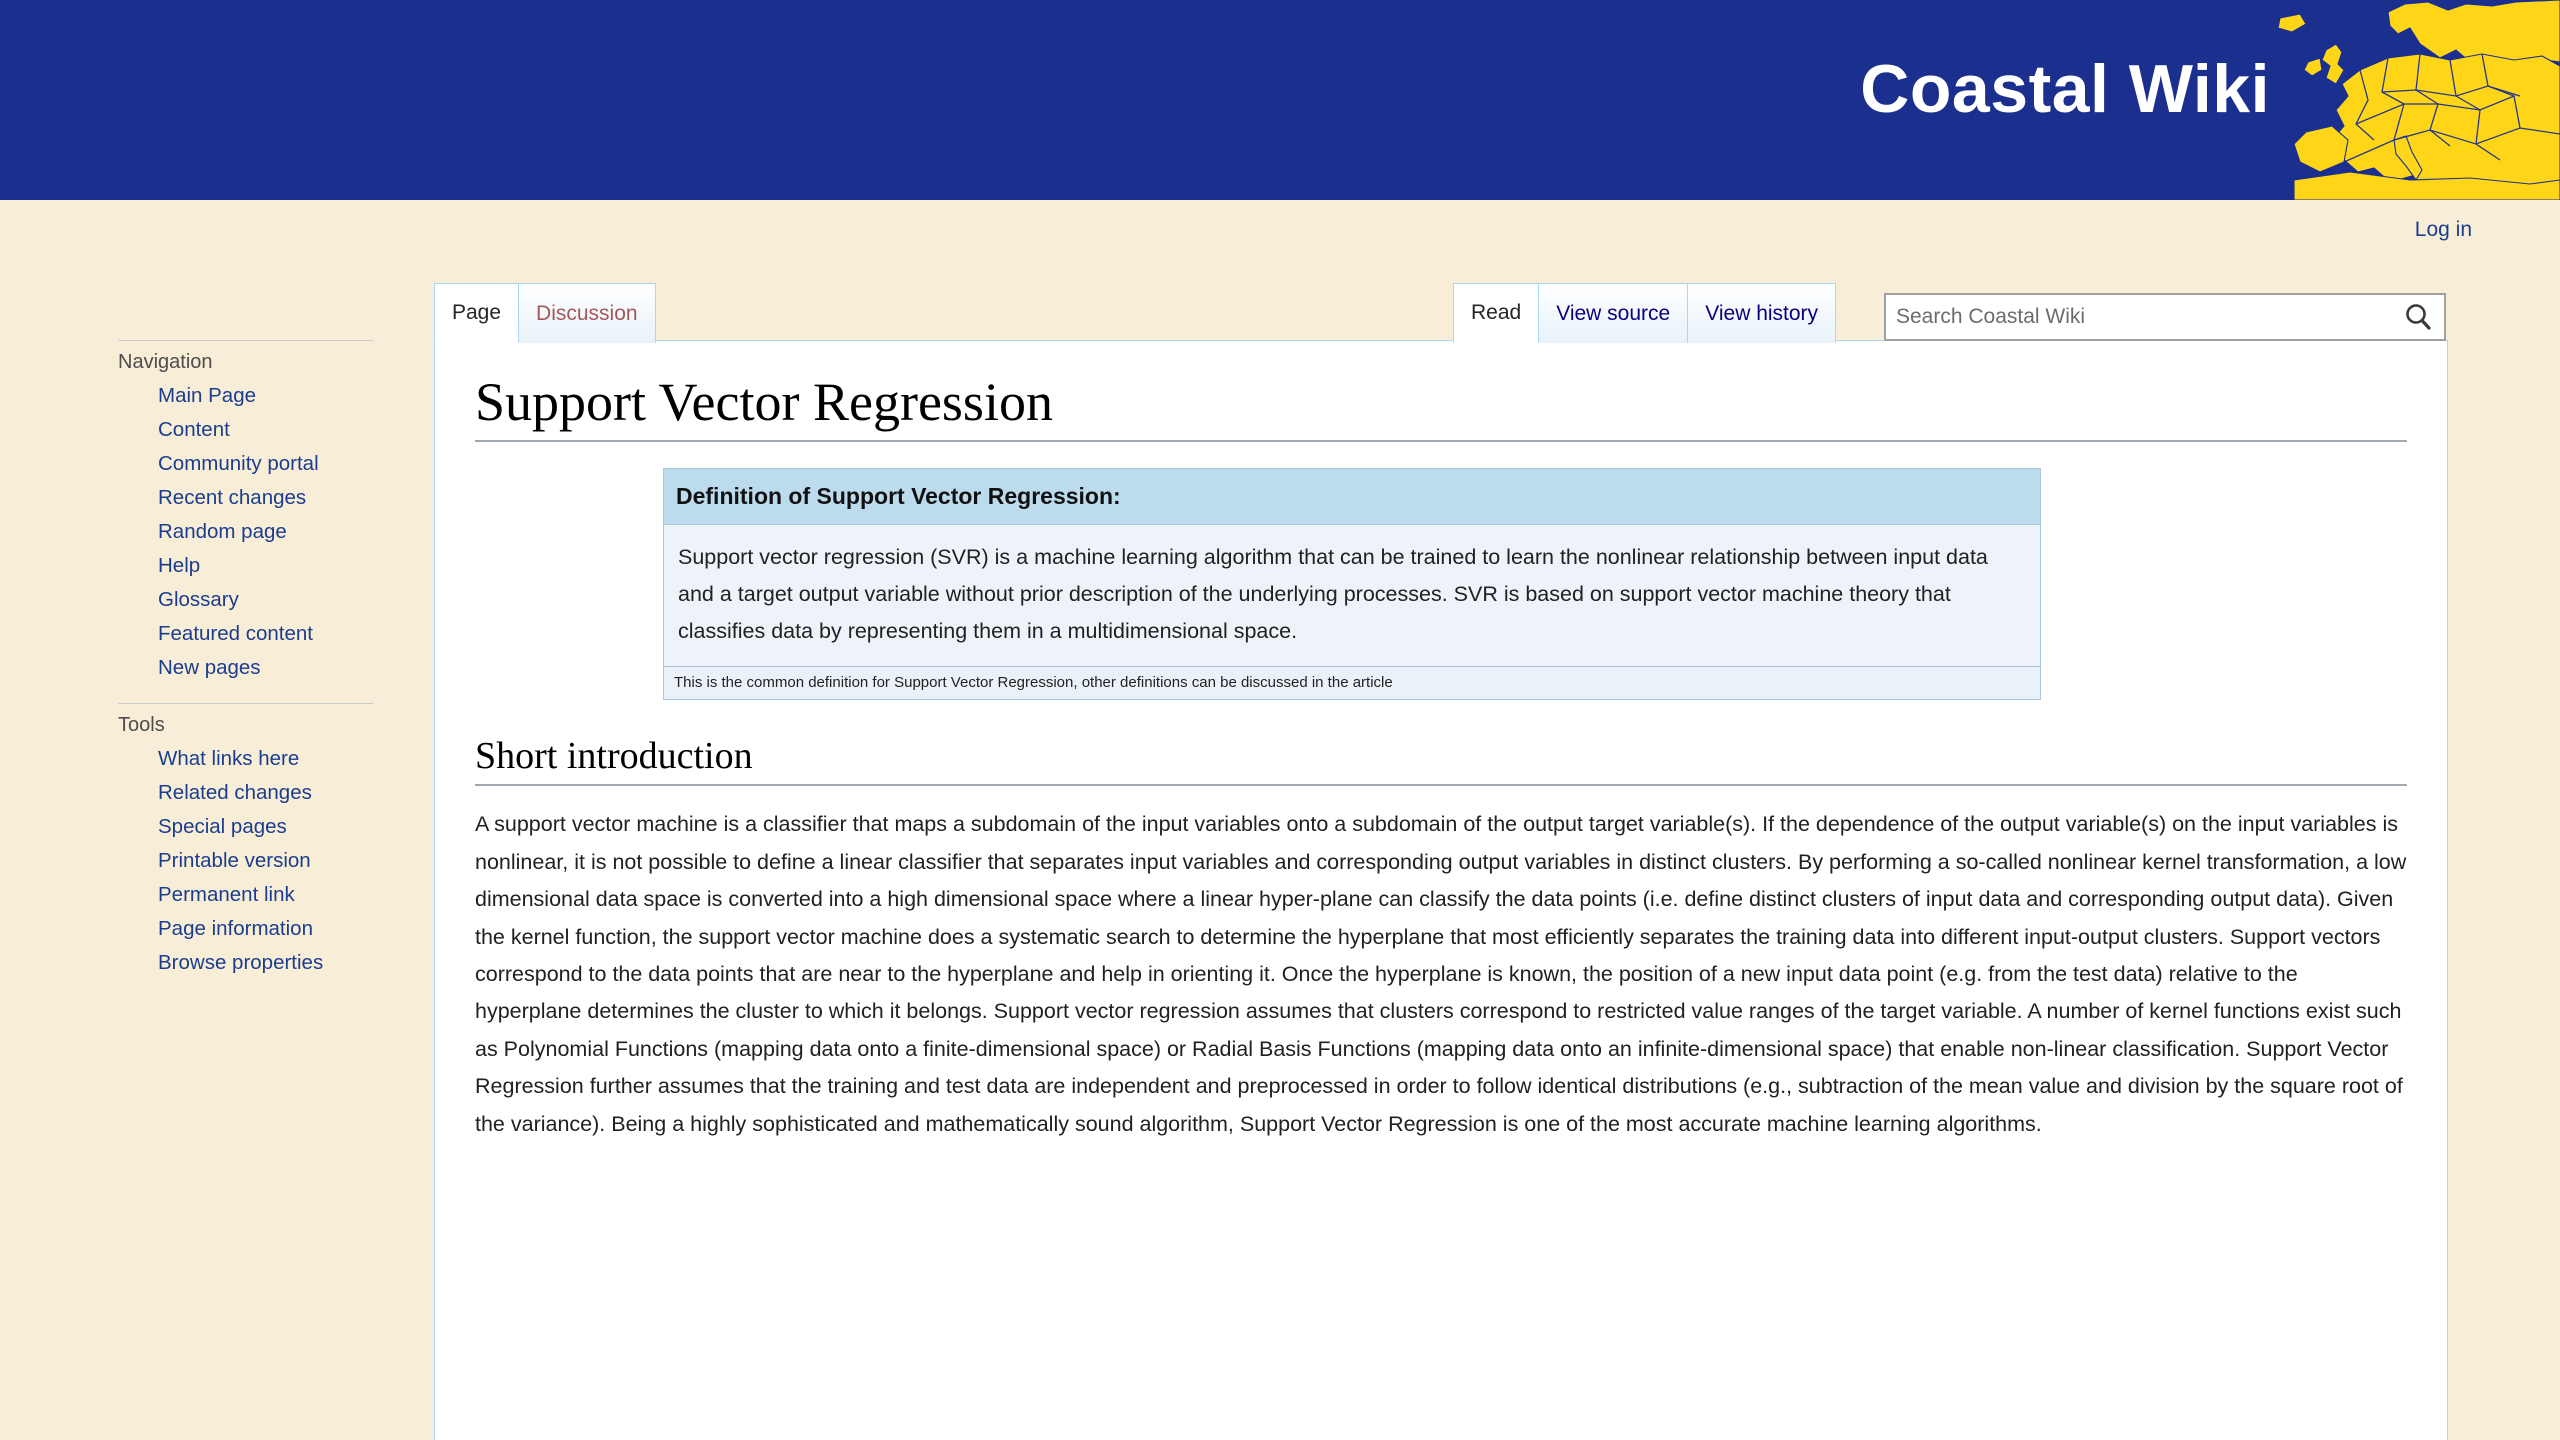  Describe the element at coordinates (2065, 89) in the screenshot. I see `site-title: Coastal Wiki` at that location.